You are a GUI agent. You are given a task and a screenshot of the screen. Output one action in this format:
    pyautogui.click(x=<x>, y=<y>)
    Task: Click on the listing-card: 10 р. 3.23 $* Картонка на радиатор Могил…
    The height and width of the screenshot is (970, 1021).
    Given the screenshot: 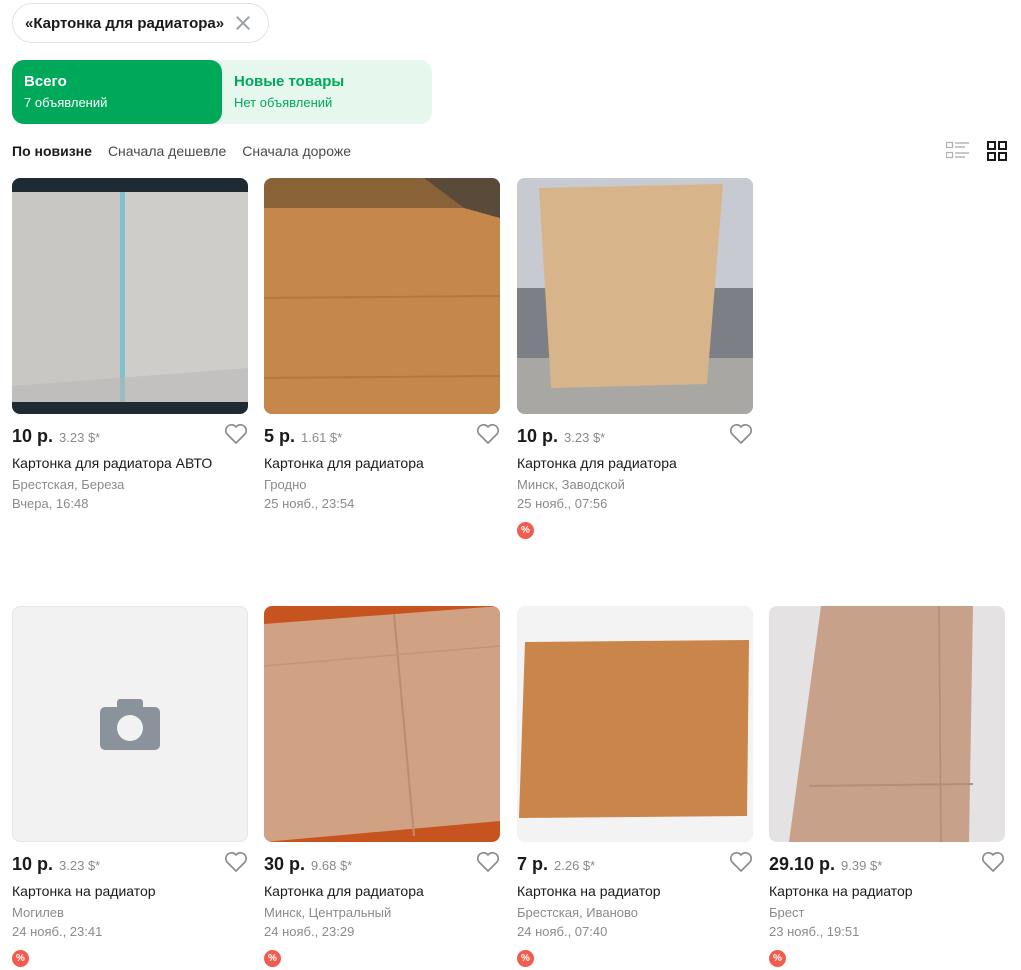 What is the action you would take?
    pyautogui.click(x=130, y=786)
    